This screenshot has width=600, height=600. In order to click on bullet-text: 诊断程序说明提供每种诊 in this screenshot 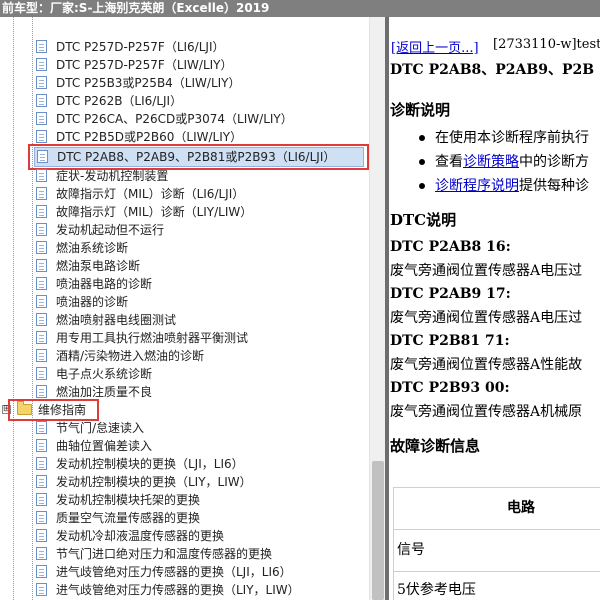, I will do `click(512, 186)`.